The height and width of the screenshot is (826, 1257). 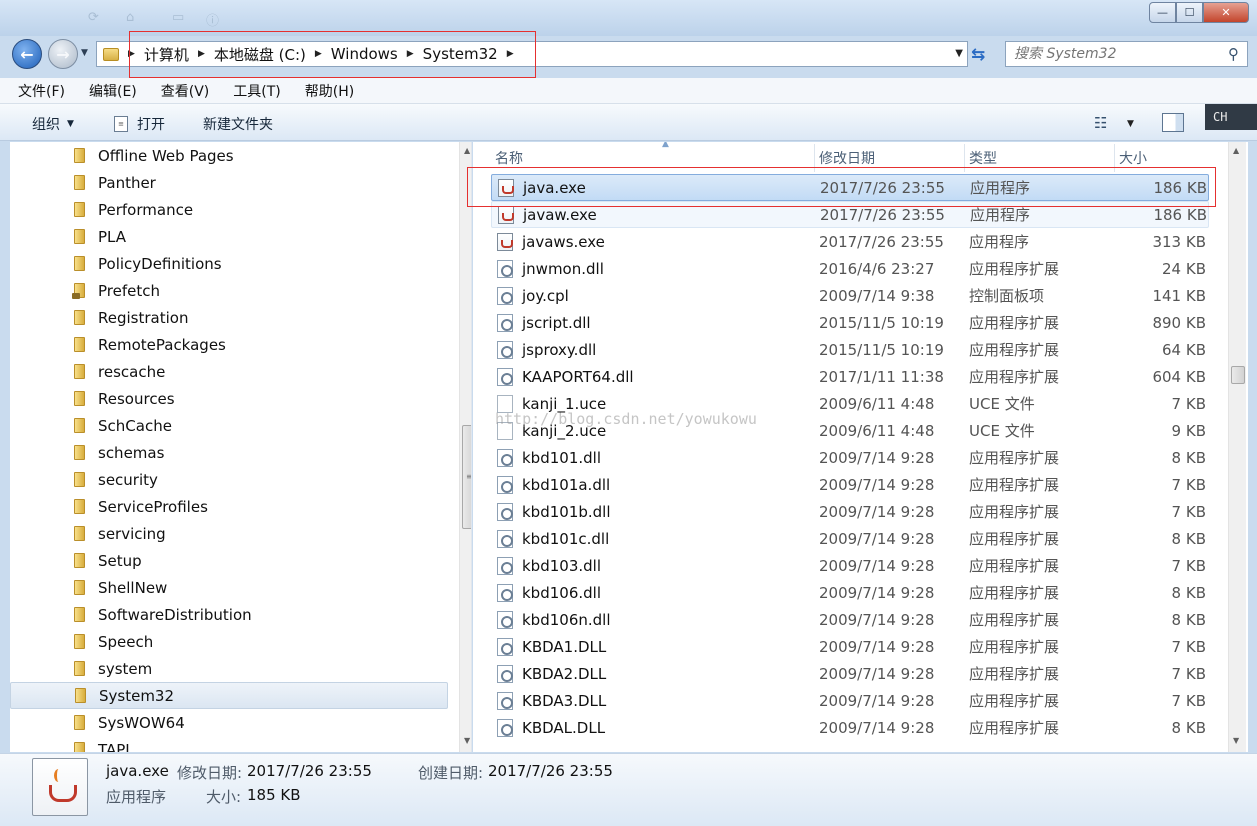 I want to click on file-row: jnwmon.dll 2016/4/6 23:27 应用程序扩展 24 KB, so click(x=850, y=268).